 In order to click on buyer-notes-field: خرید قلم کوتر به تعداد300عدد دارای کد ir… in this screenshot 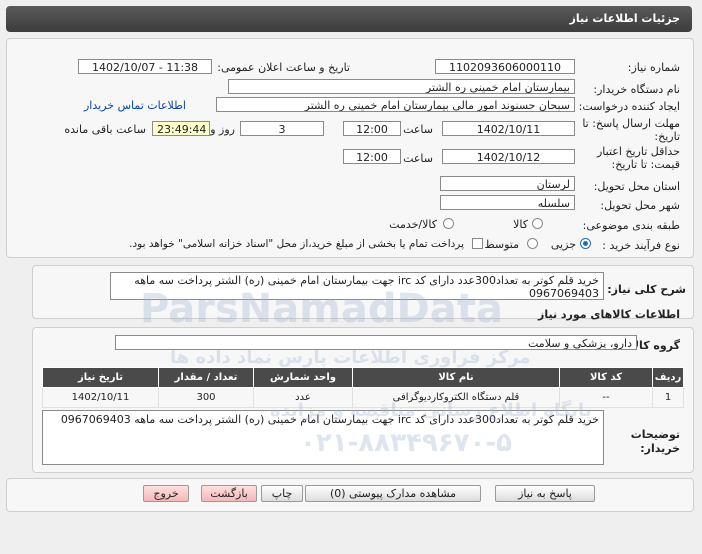, I will do `click(323, 437)`.